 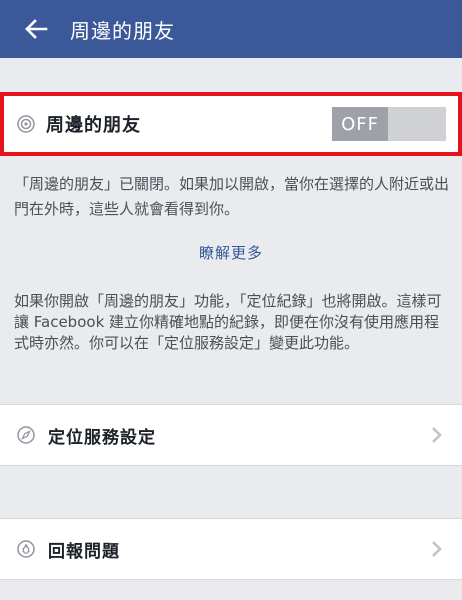 What do you see at coordinates (389, 124) in the screenshot?
I see `nearby-friends-switch: OFF` at bounding box center [389, 124].